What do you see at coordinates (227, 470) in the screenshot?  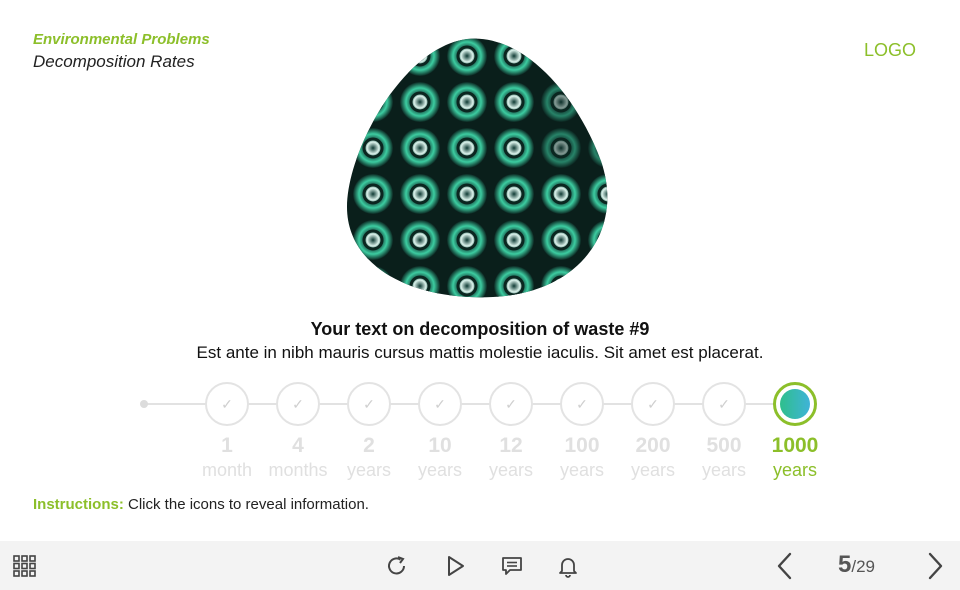 I see `step-unit: month` at bounding box center [227, 470].